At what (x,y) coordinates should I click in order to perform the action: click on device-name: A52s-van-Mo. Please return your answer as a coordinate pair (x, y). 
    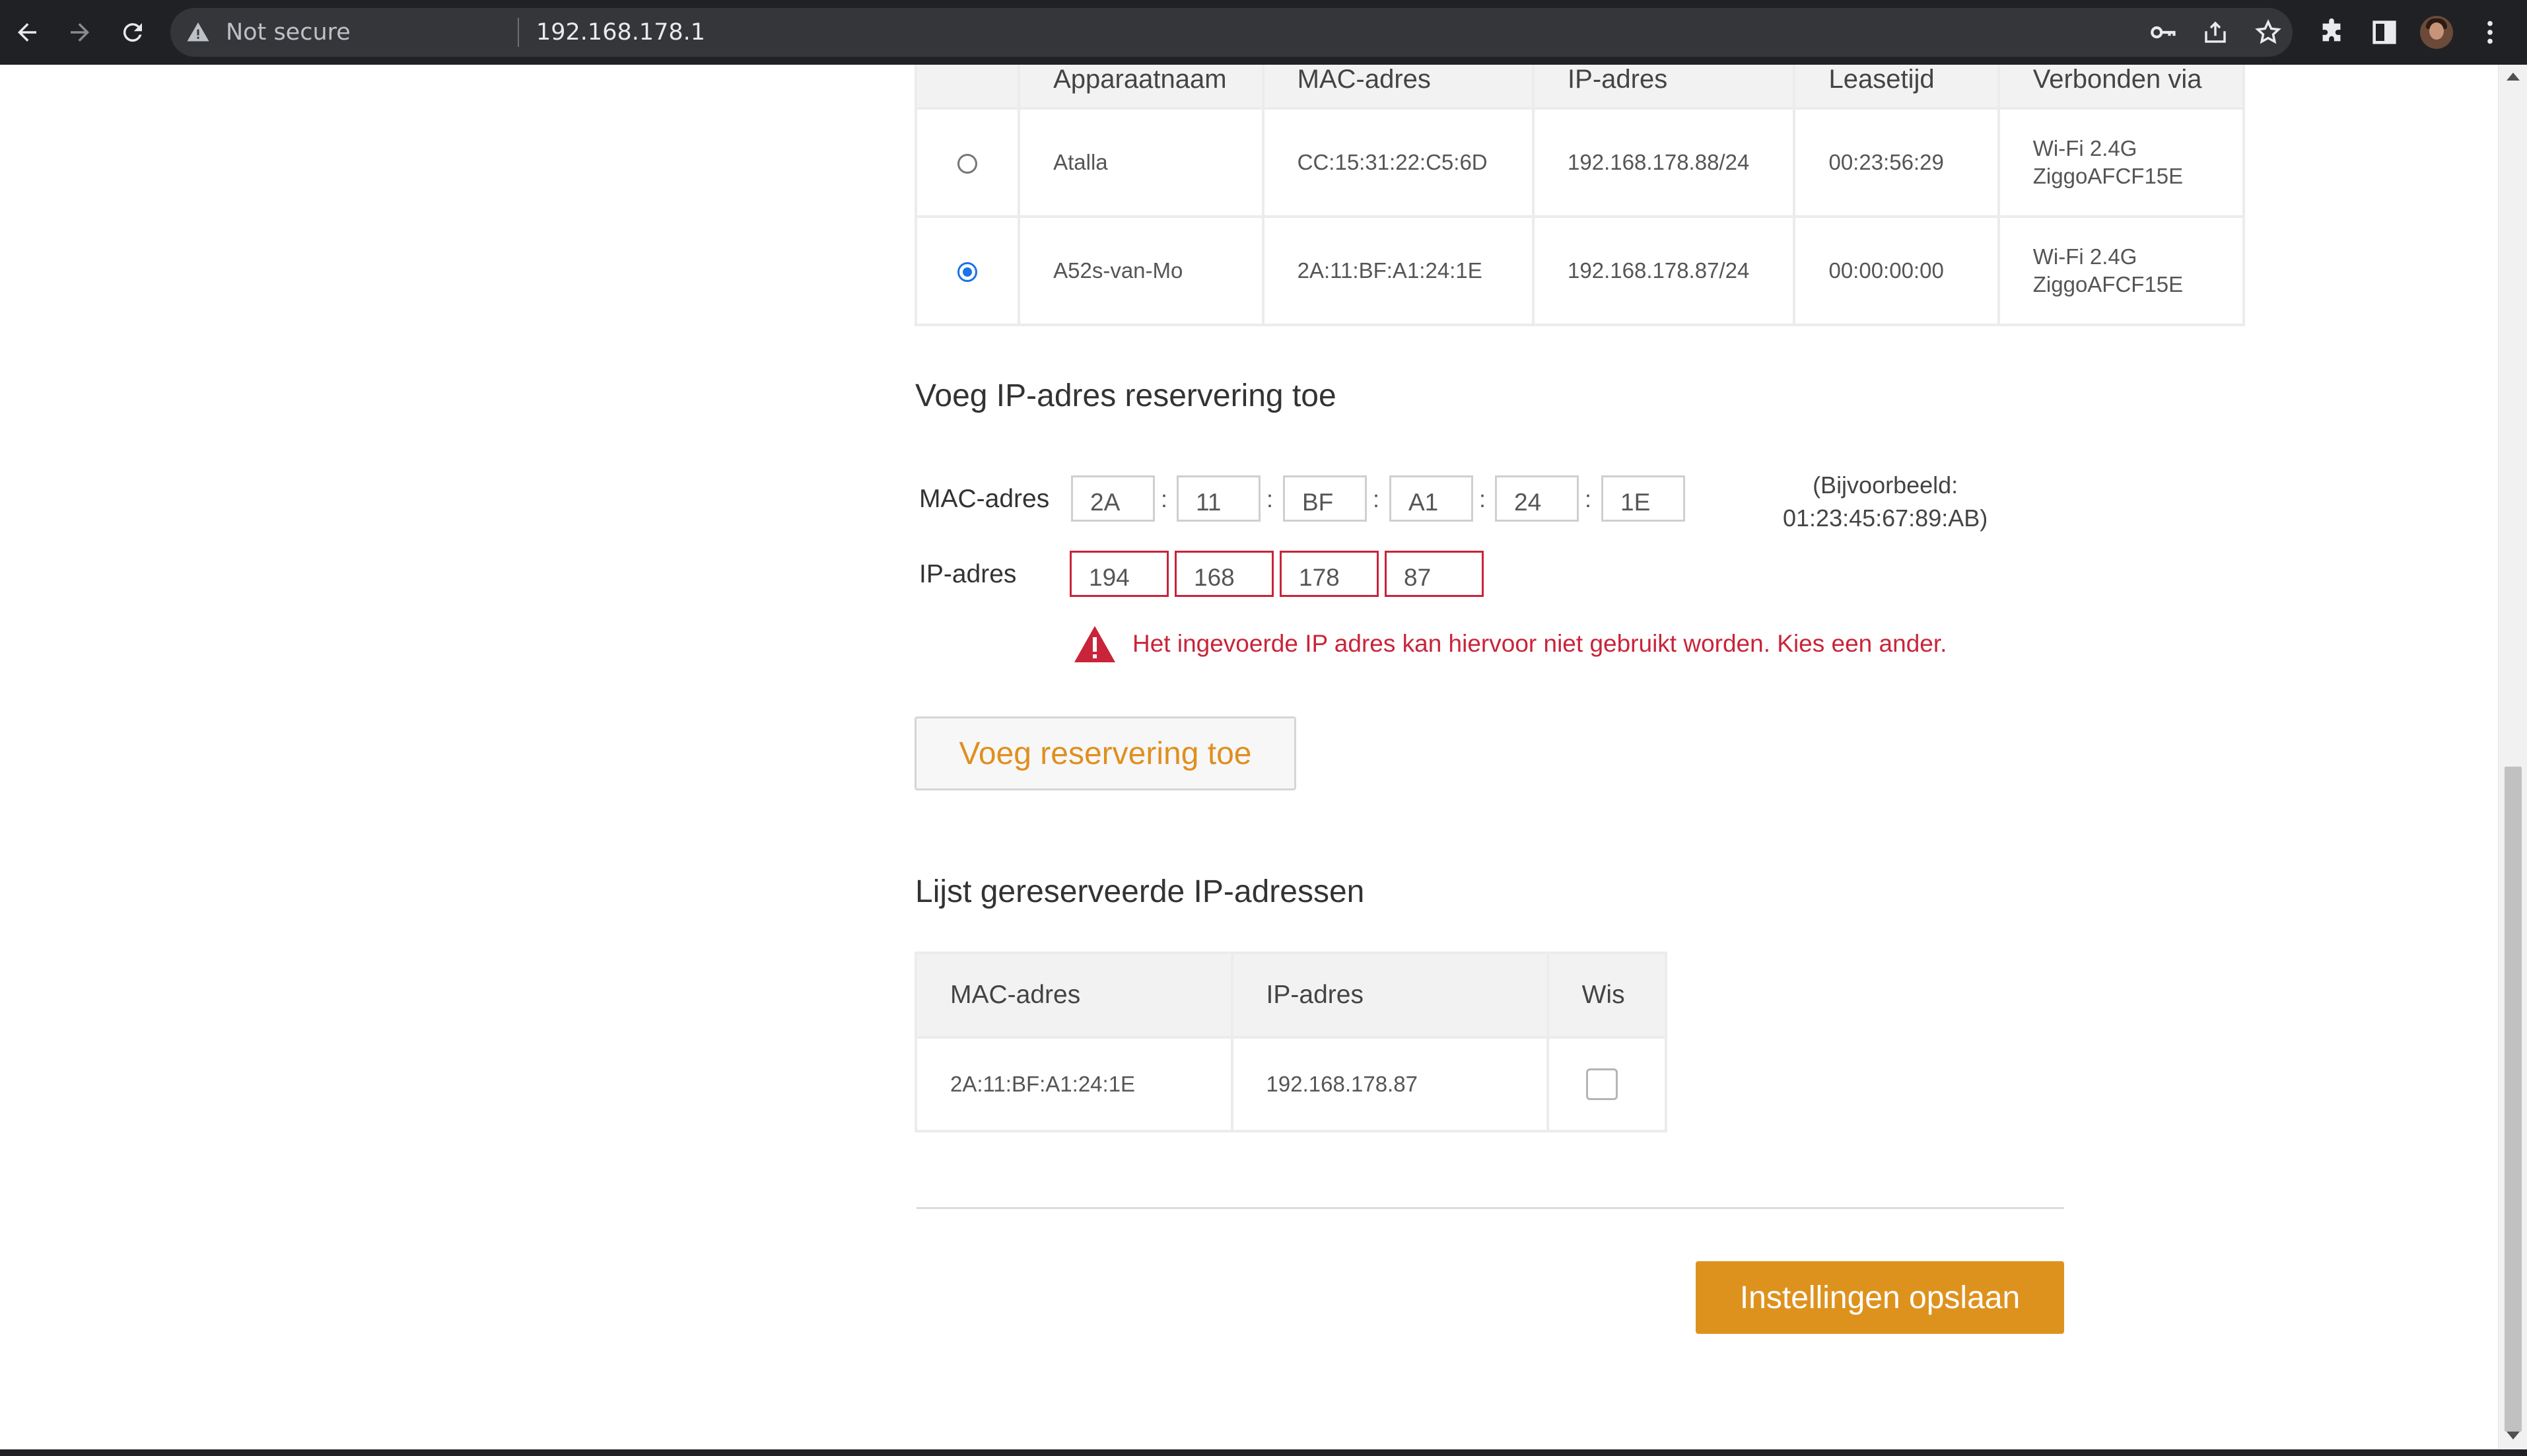
    Looking at the image, I should click on (1141, 270).